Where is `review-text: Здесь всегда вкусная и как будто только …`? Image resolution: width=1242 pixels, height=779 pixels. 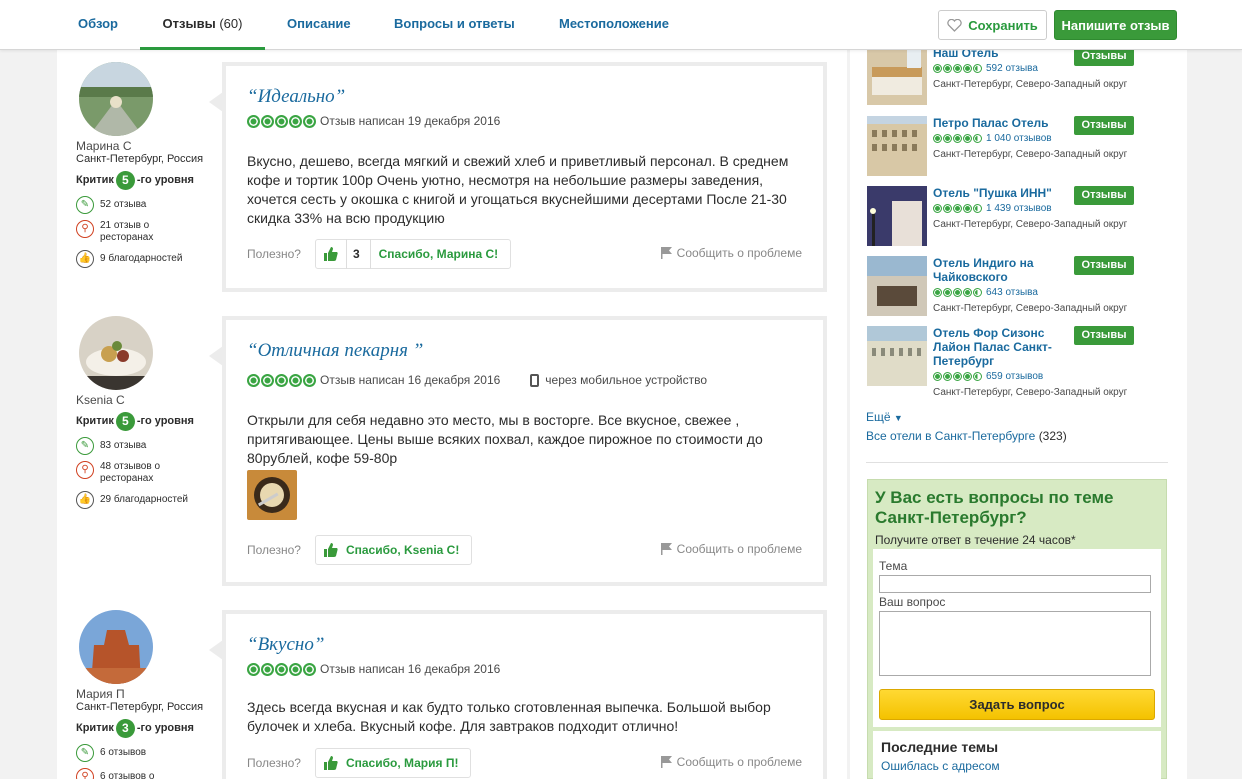 review-text: Здесь всегда вкусная и как будто только … is located at coordinates (509, 716).